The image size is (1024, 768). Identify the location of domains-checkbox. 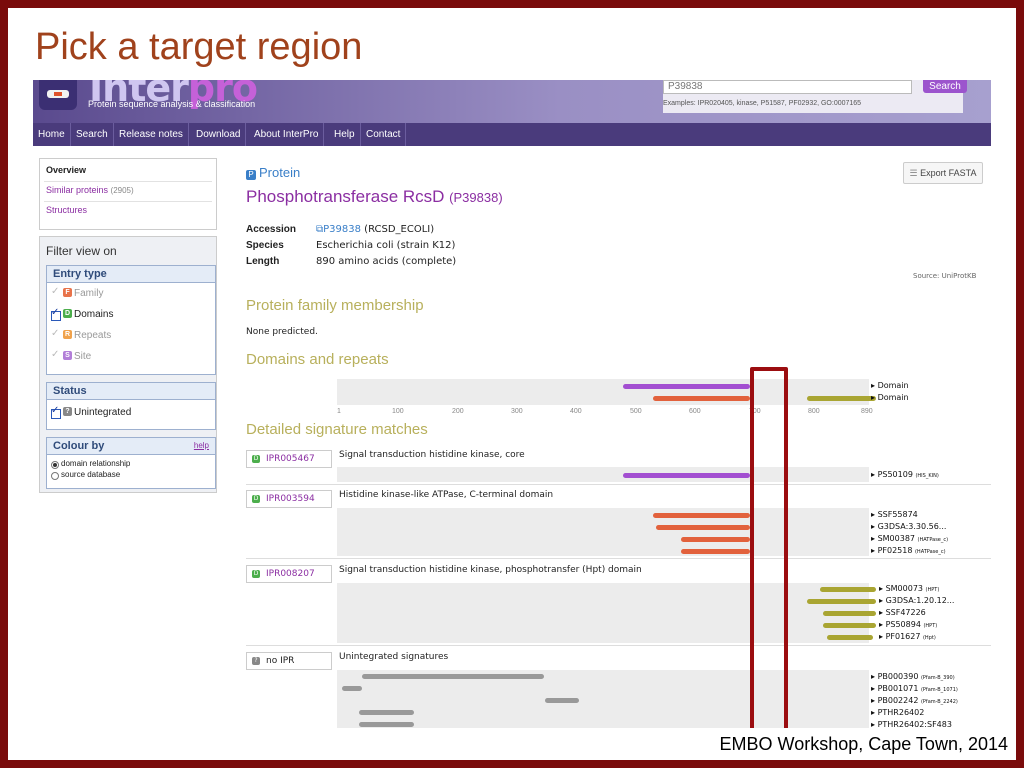
(56, 314).